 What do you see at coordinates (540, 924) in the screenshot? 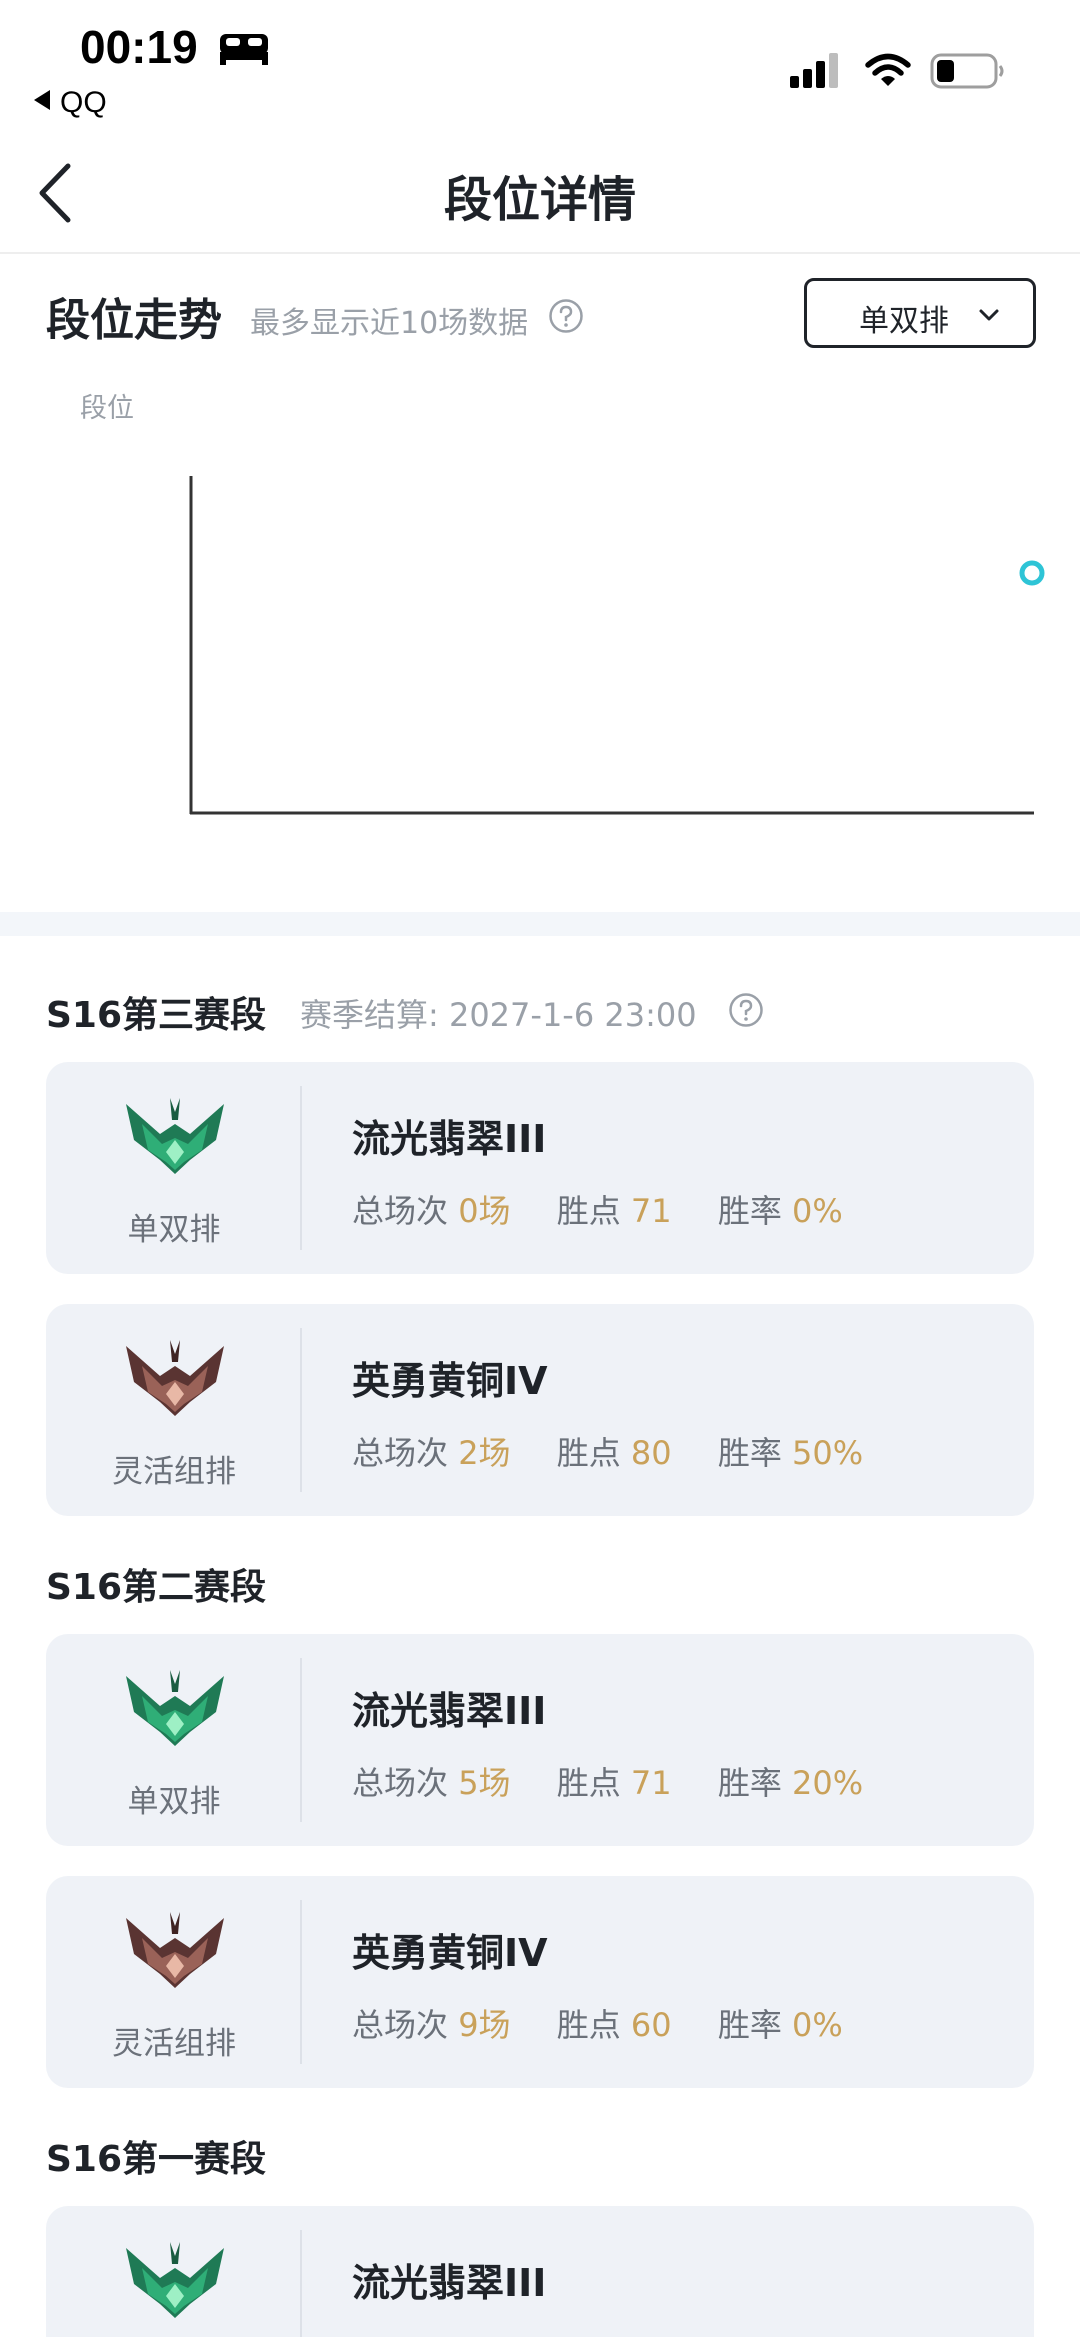
I see `section-divider` at bounding box center [540, 924].